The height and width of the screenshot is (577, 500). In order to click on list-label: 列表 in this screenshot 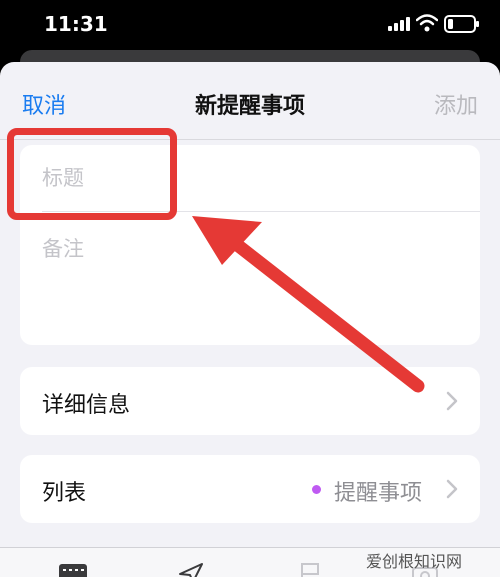, I will do `click(64, 493)`.